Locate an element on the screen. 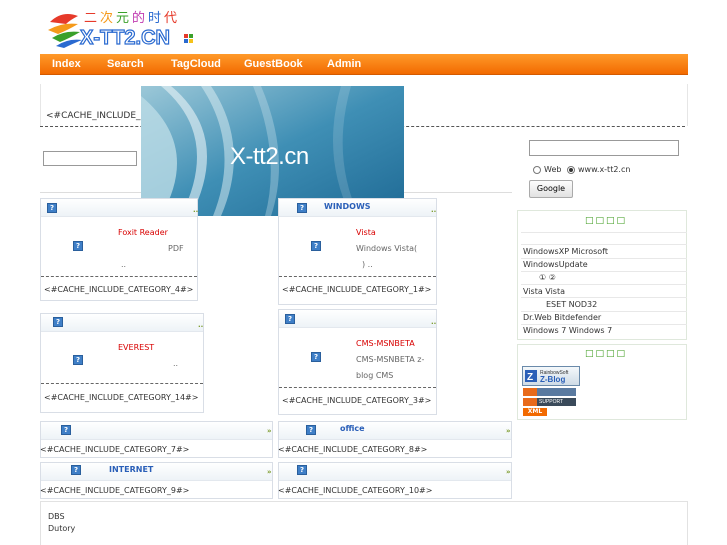  post-link: CMS-MSNBETA is located at coordinates (385, 343).